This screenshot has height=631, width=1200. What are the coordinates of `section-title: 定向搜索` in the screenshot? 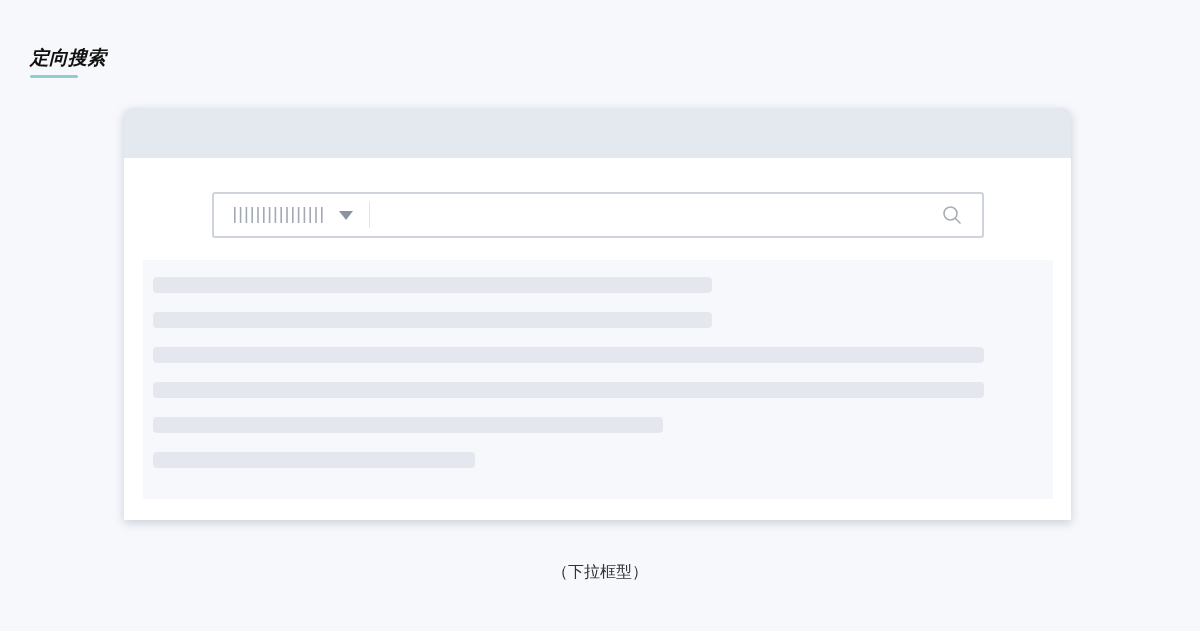 It's located at (68, 57).